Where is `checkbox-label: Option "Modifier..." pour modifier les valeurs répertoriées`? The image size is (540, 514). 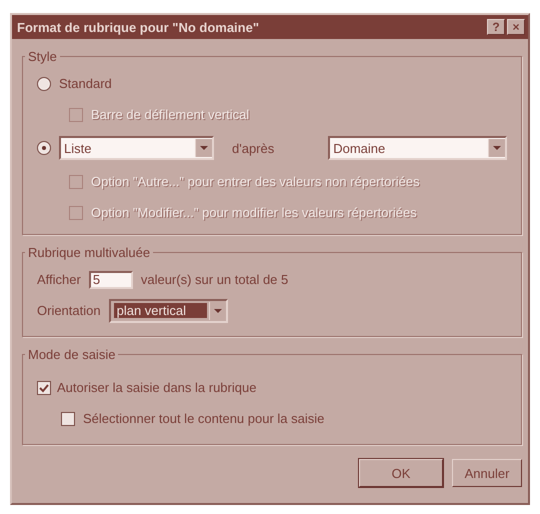 checkbox-label: Option "Modifier..." pour modifier les valeurs répertoriées is located at coordinates (254, 212).